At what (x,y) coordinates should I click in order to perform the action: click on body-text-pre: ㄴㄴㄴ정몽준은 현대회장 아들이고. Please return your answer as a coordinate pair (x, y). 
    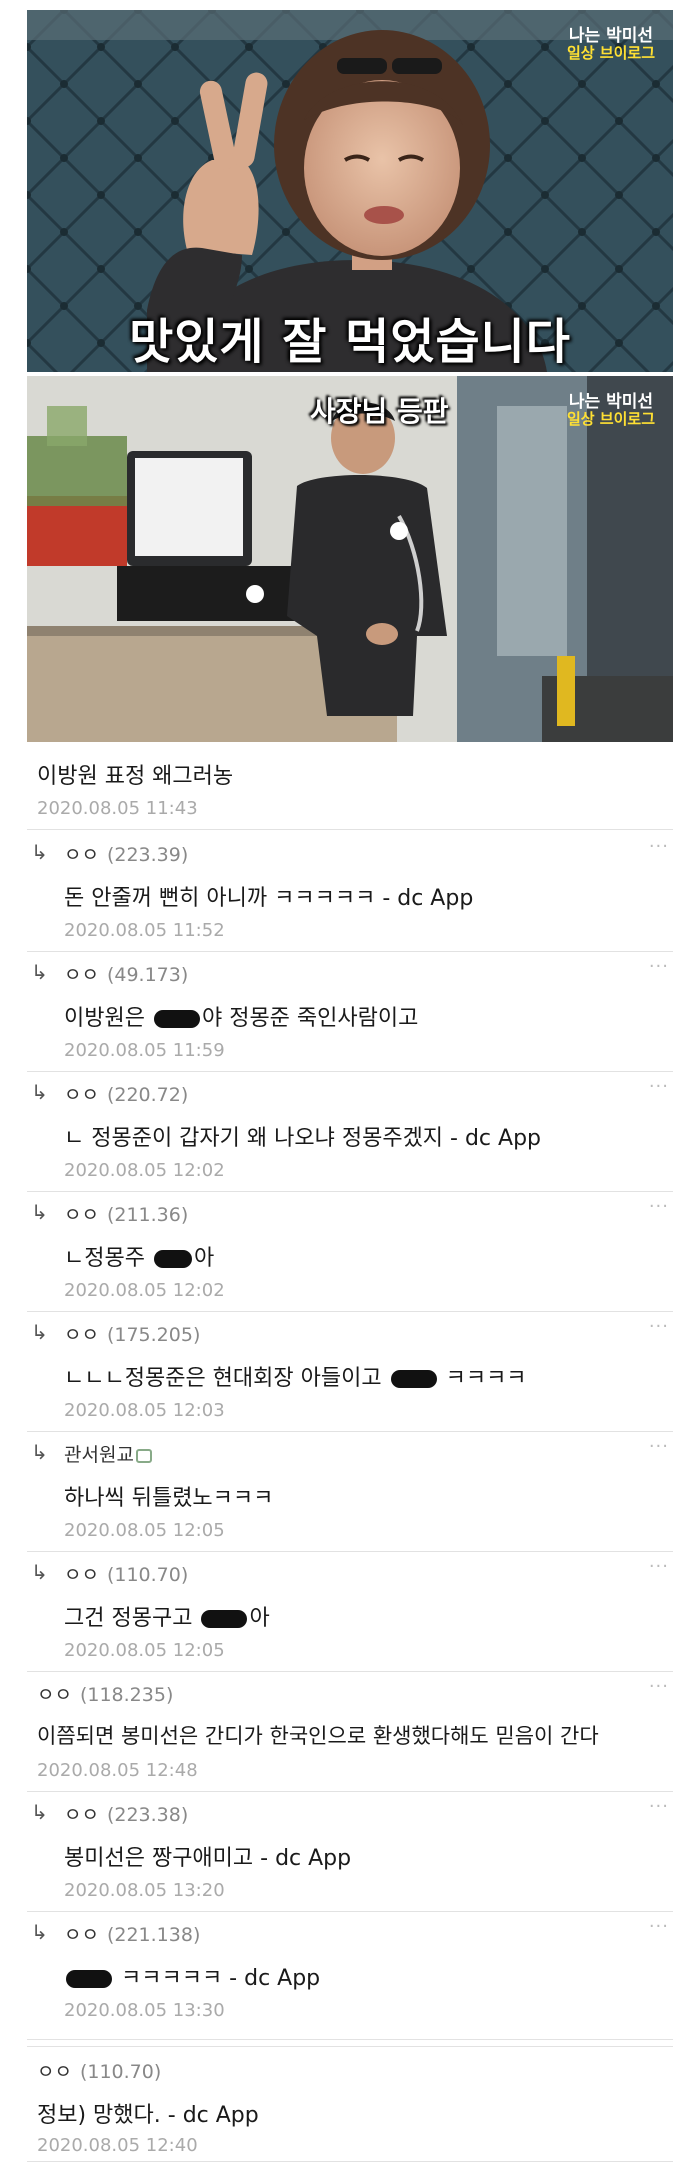
    Looking at the image, I should click on (226, 1378).